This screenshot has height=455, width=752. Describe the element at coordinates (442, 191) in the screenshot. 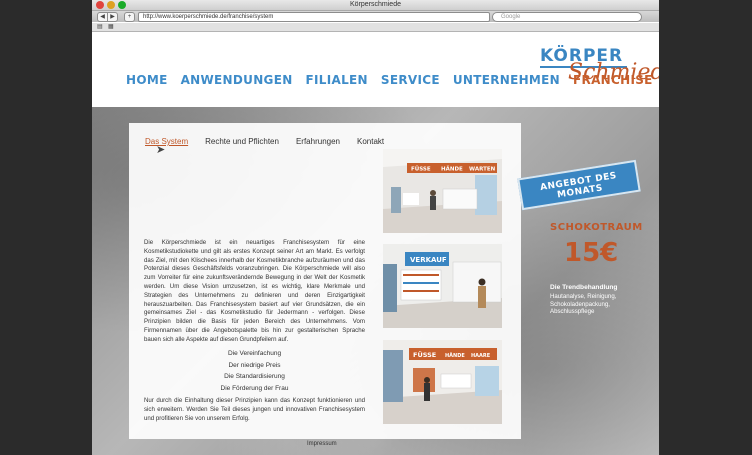

I see `studio-photo-waiting-area: FÜSSE HÄNDE WARTEN` at that location.